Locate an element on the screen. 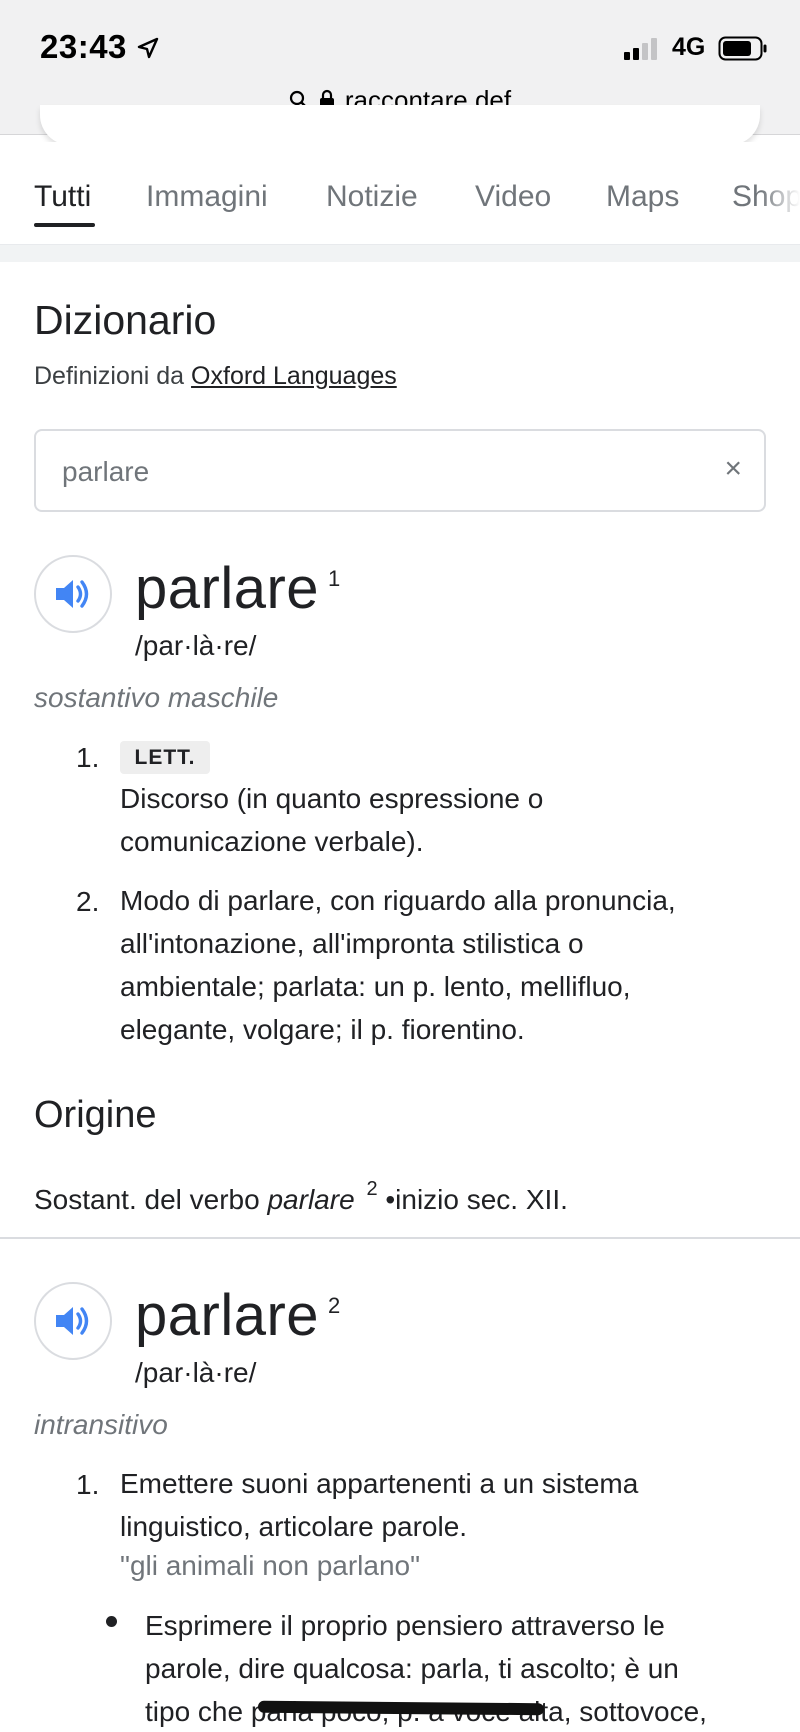  usage-example: "gli animali non parlano" is located at coordinates (270, 1565).